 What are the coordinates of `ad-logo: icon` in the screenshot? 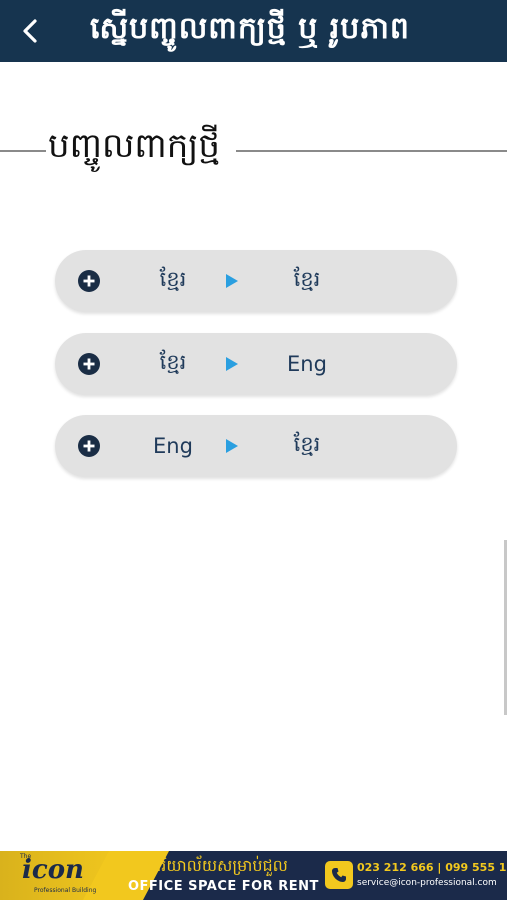 It's located at (53, 870).